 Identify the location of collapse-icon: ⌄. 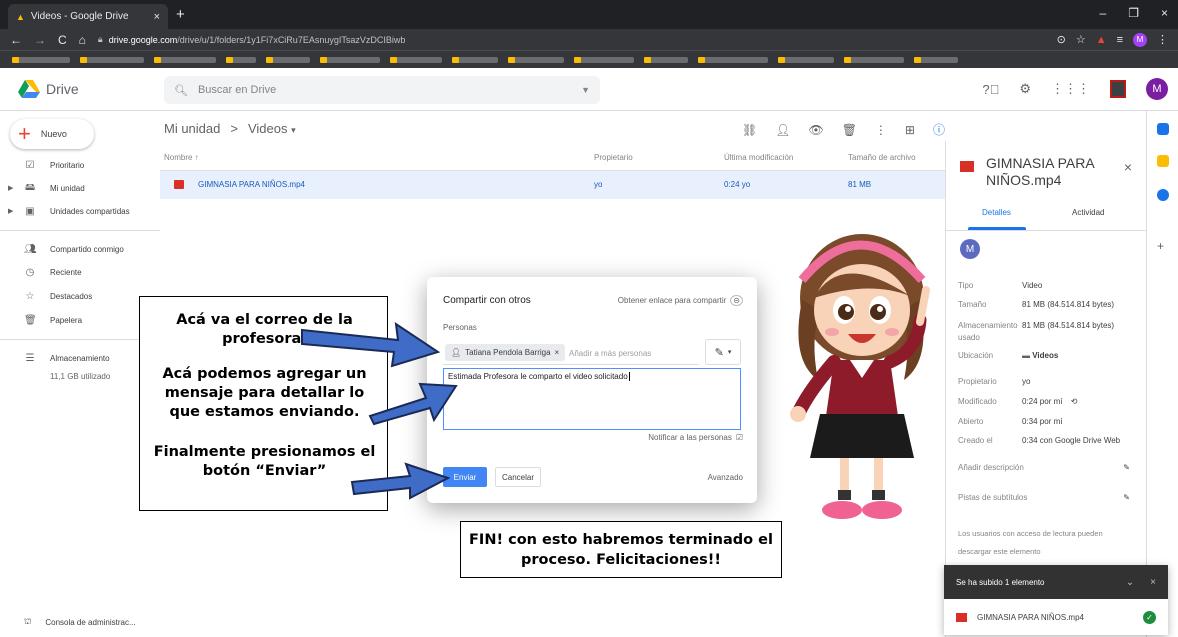
(1130, 582).